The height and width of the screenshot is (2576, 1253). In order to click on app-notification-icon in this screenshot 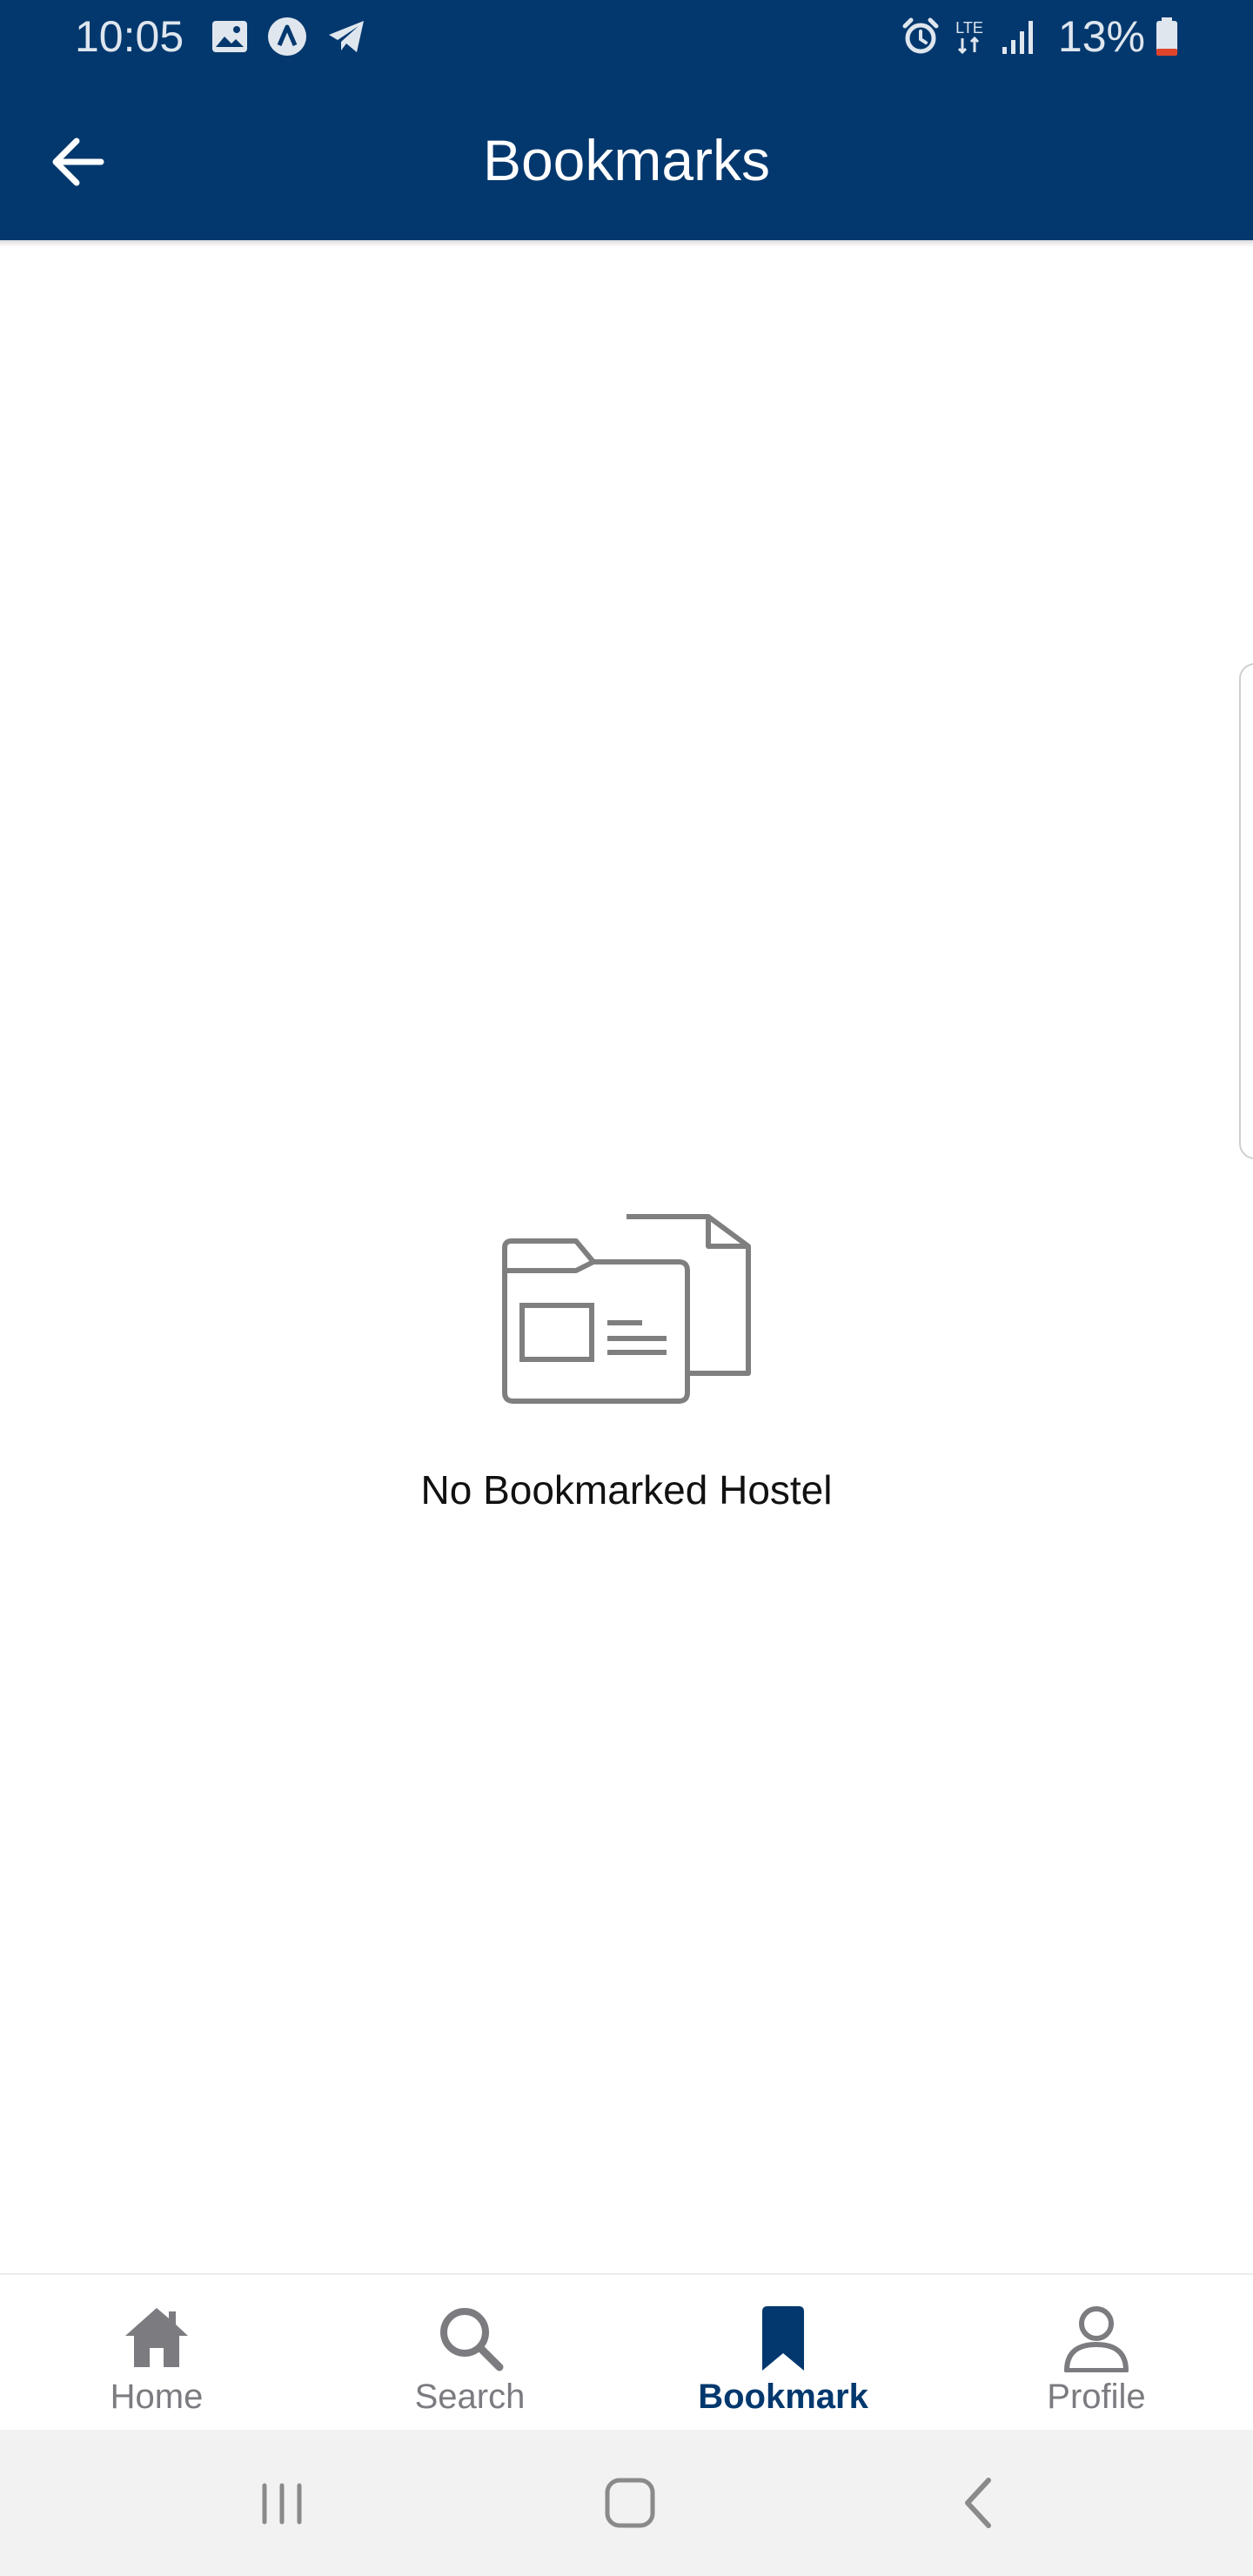, I will do `click(287, 37)`.